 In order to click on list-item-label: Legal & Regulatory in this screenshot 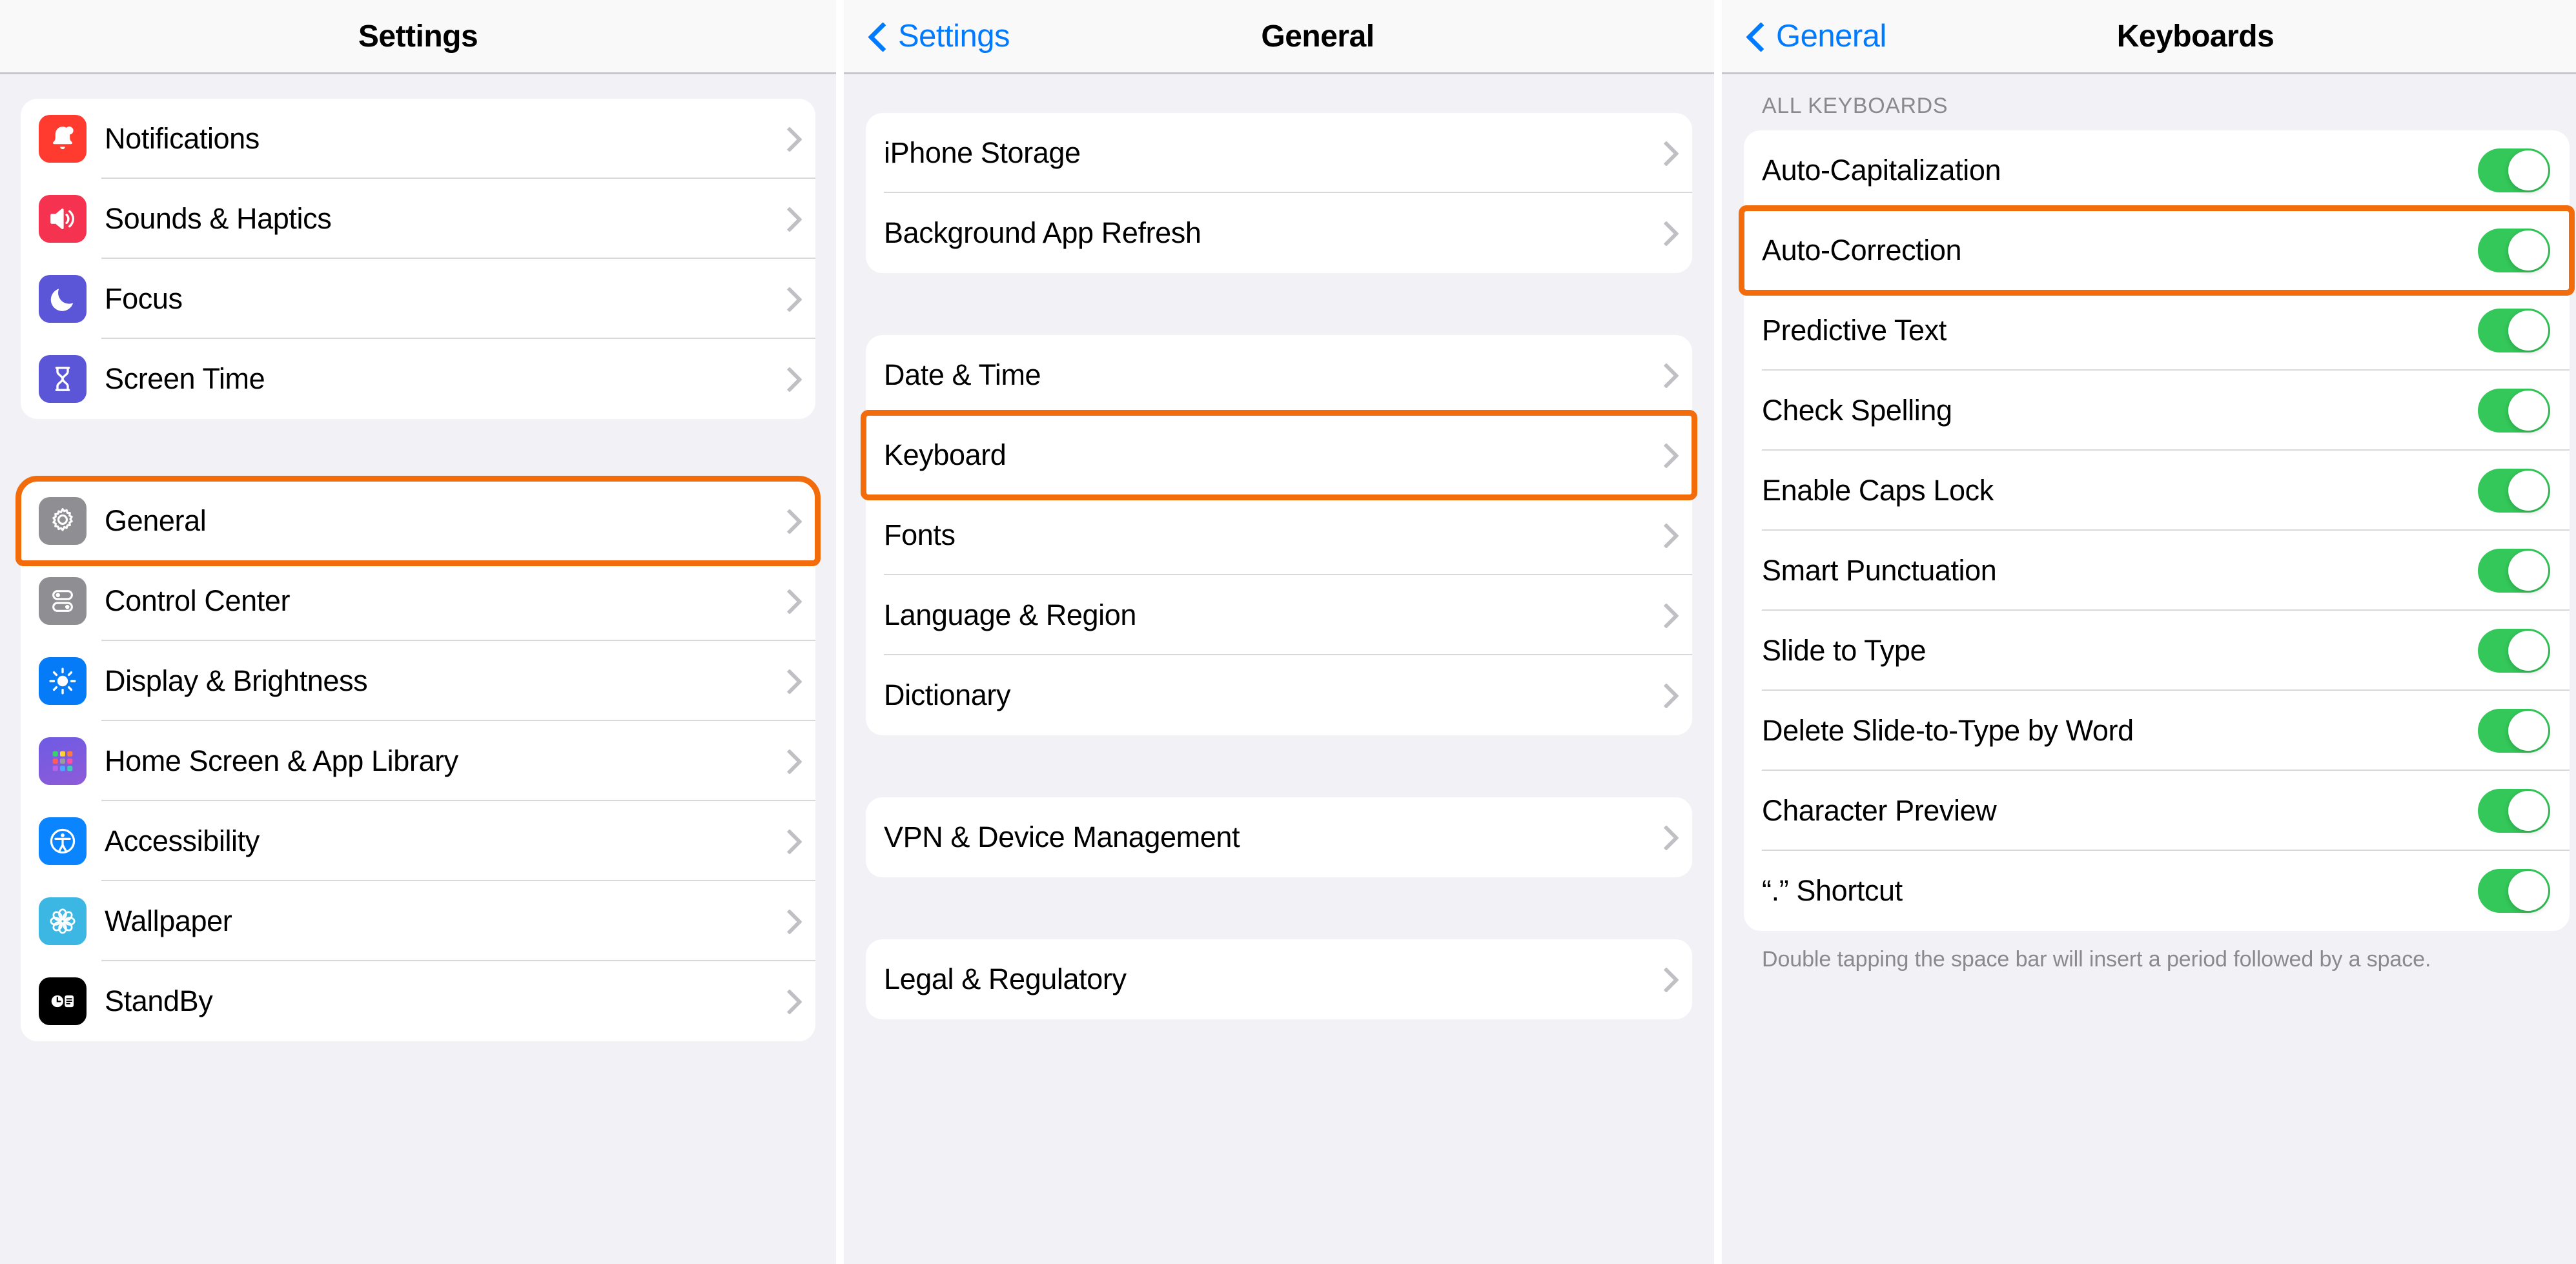, I will do `click(1006, 979)`.